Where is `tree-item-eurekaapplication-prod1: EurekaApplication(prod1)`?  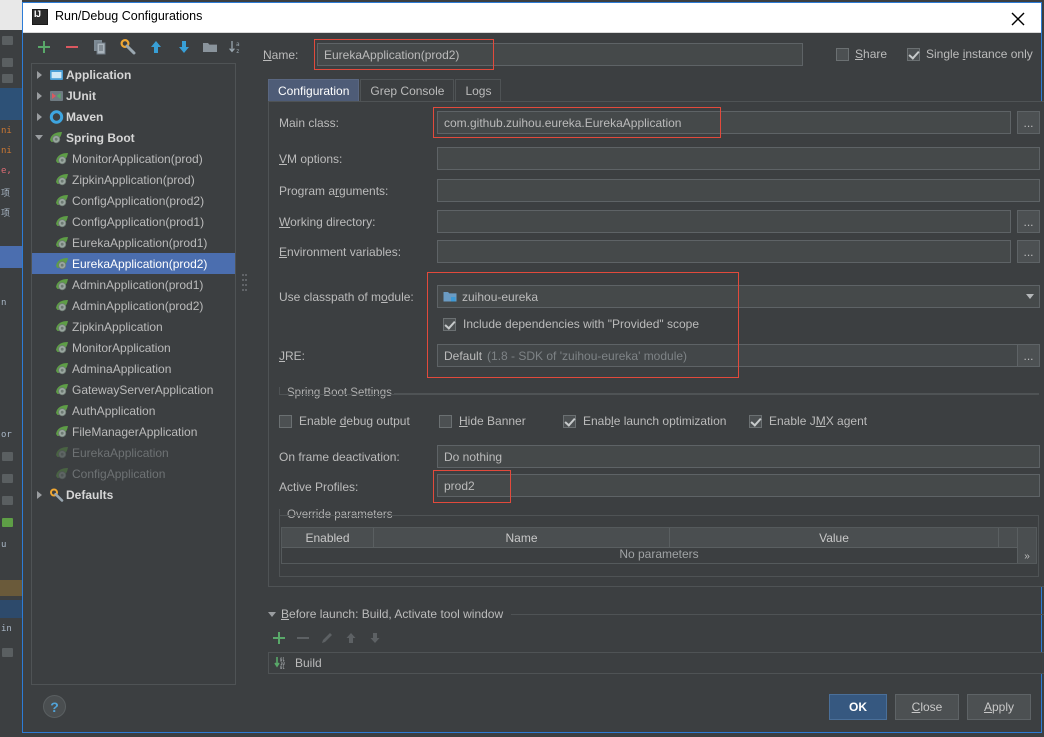
tree-item-eurekaapplication-prod1: EurekaApplication(prod1) is located at coordinates (133, 242).